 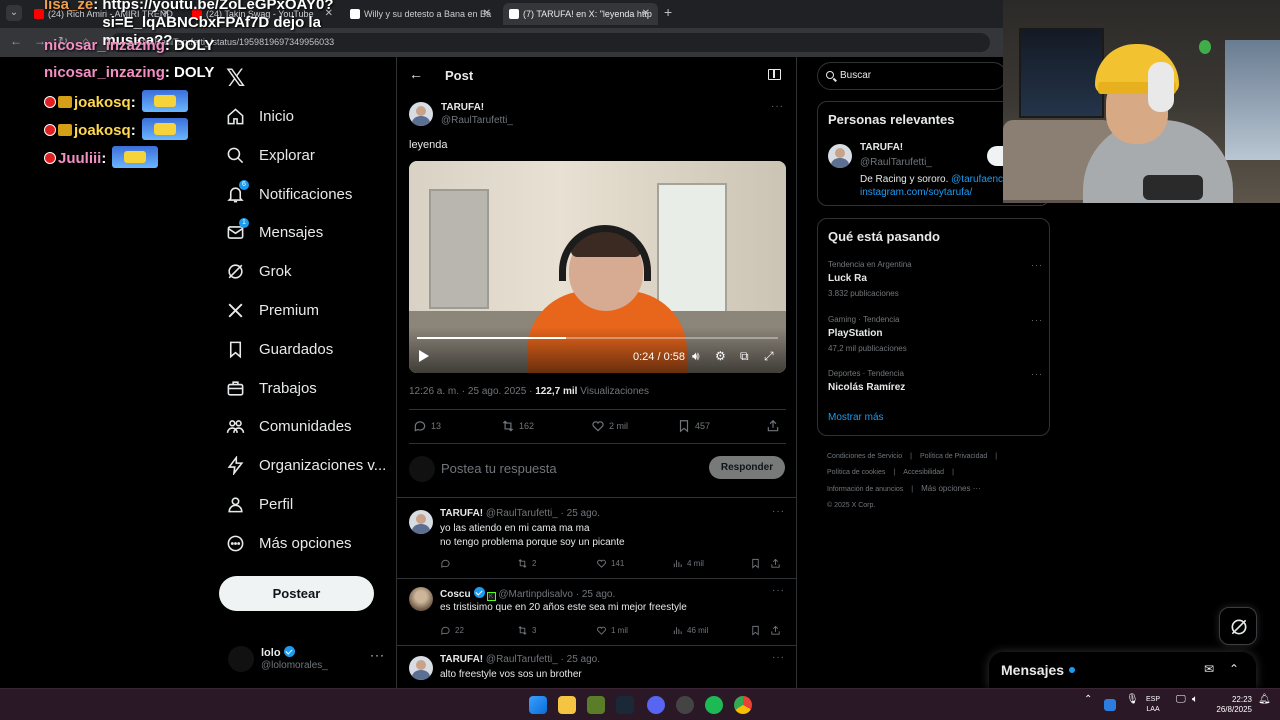 I want to click on author-name: TARUFA!, so click(x=462, y=107).